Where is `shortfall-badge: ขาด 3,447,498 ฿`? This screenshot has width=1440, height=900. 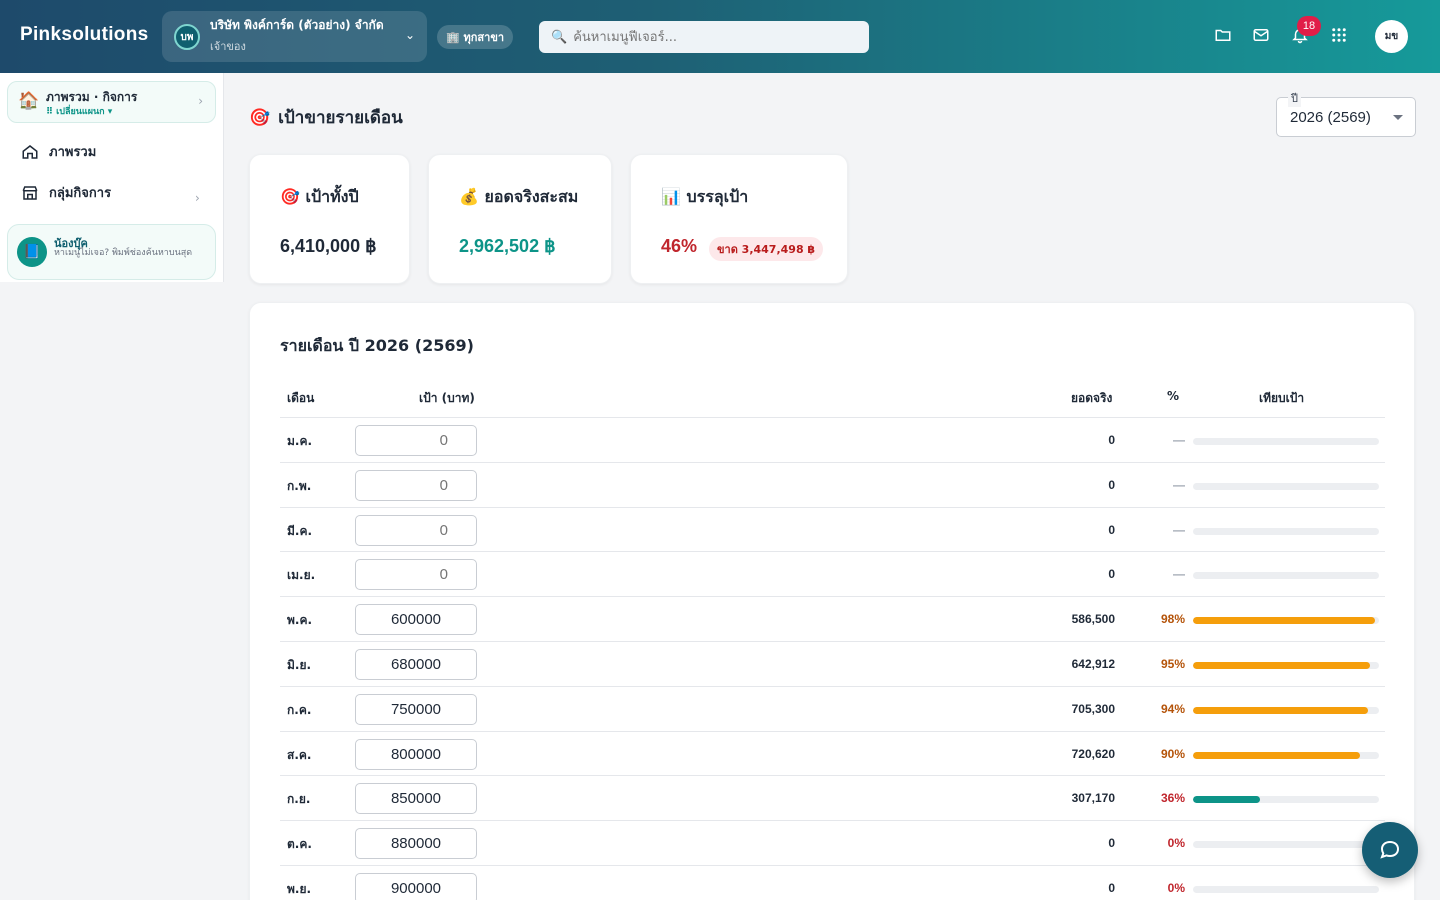 shortfall-badge: ขาด 3,447,498 ฿ is located at coordinates (766, 249).